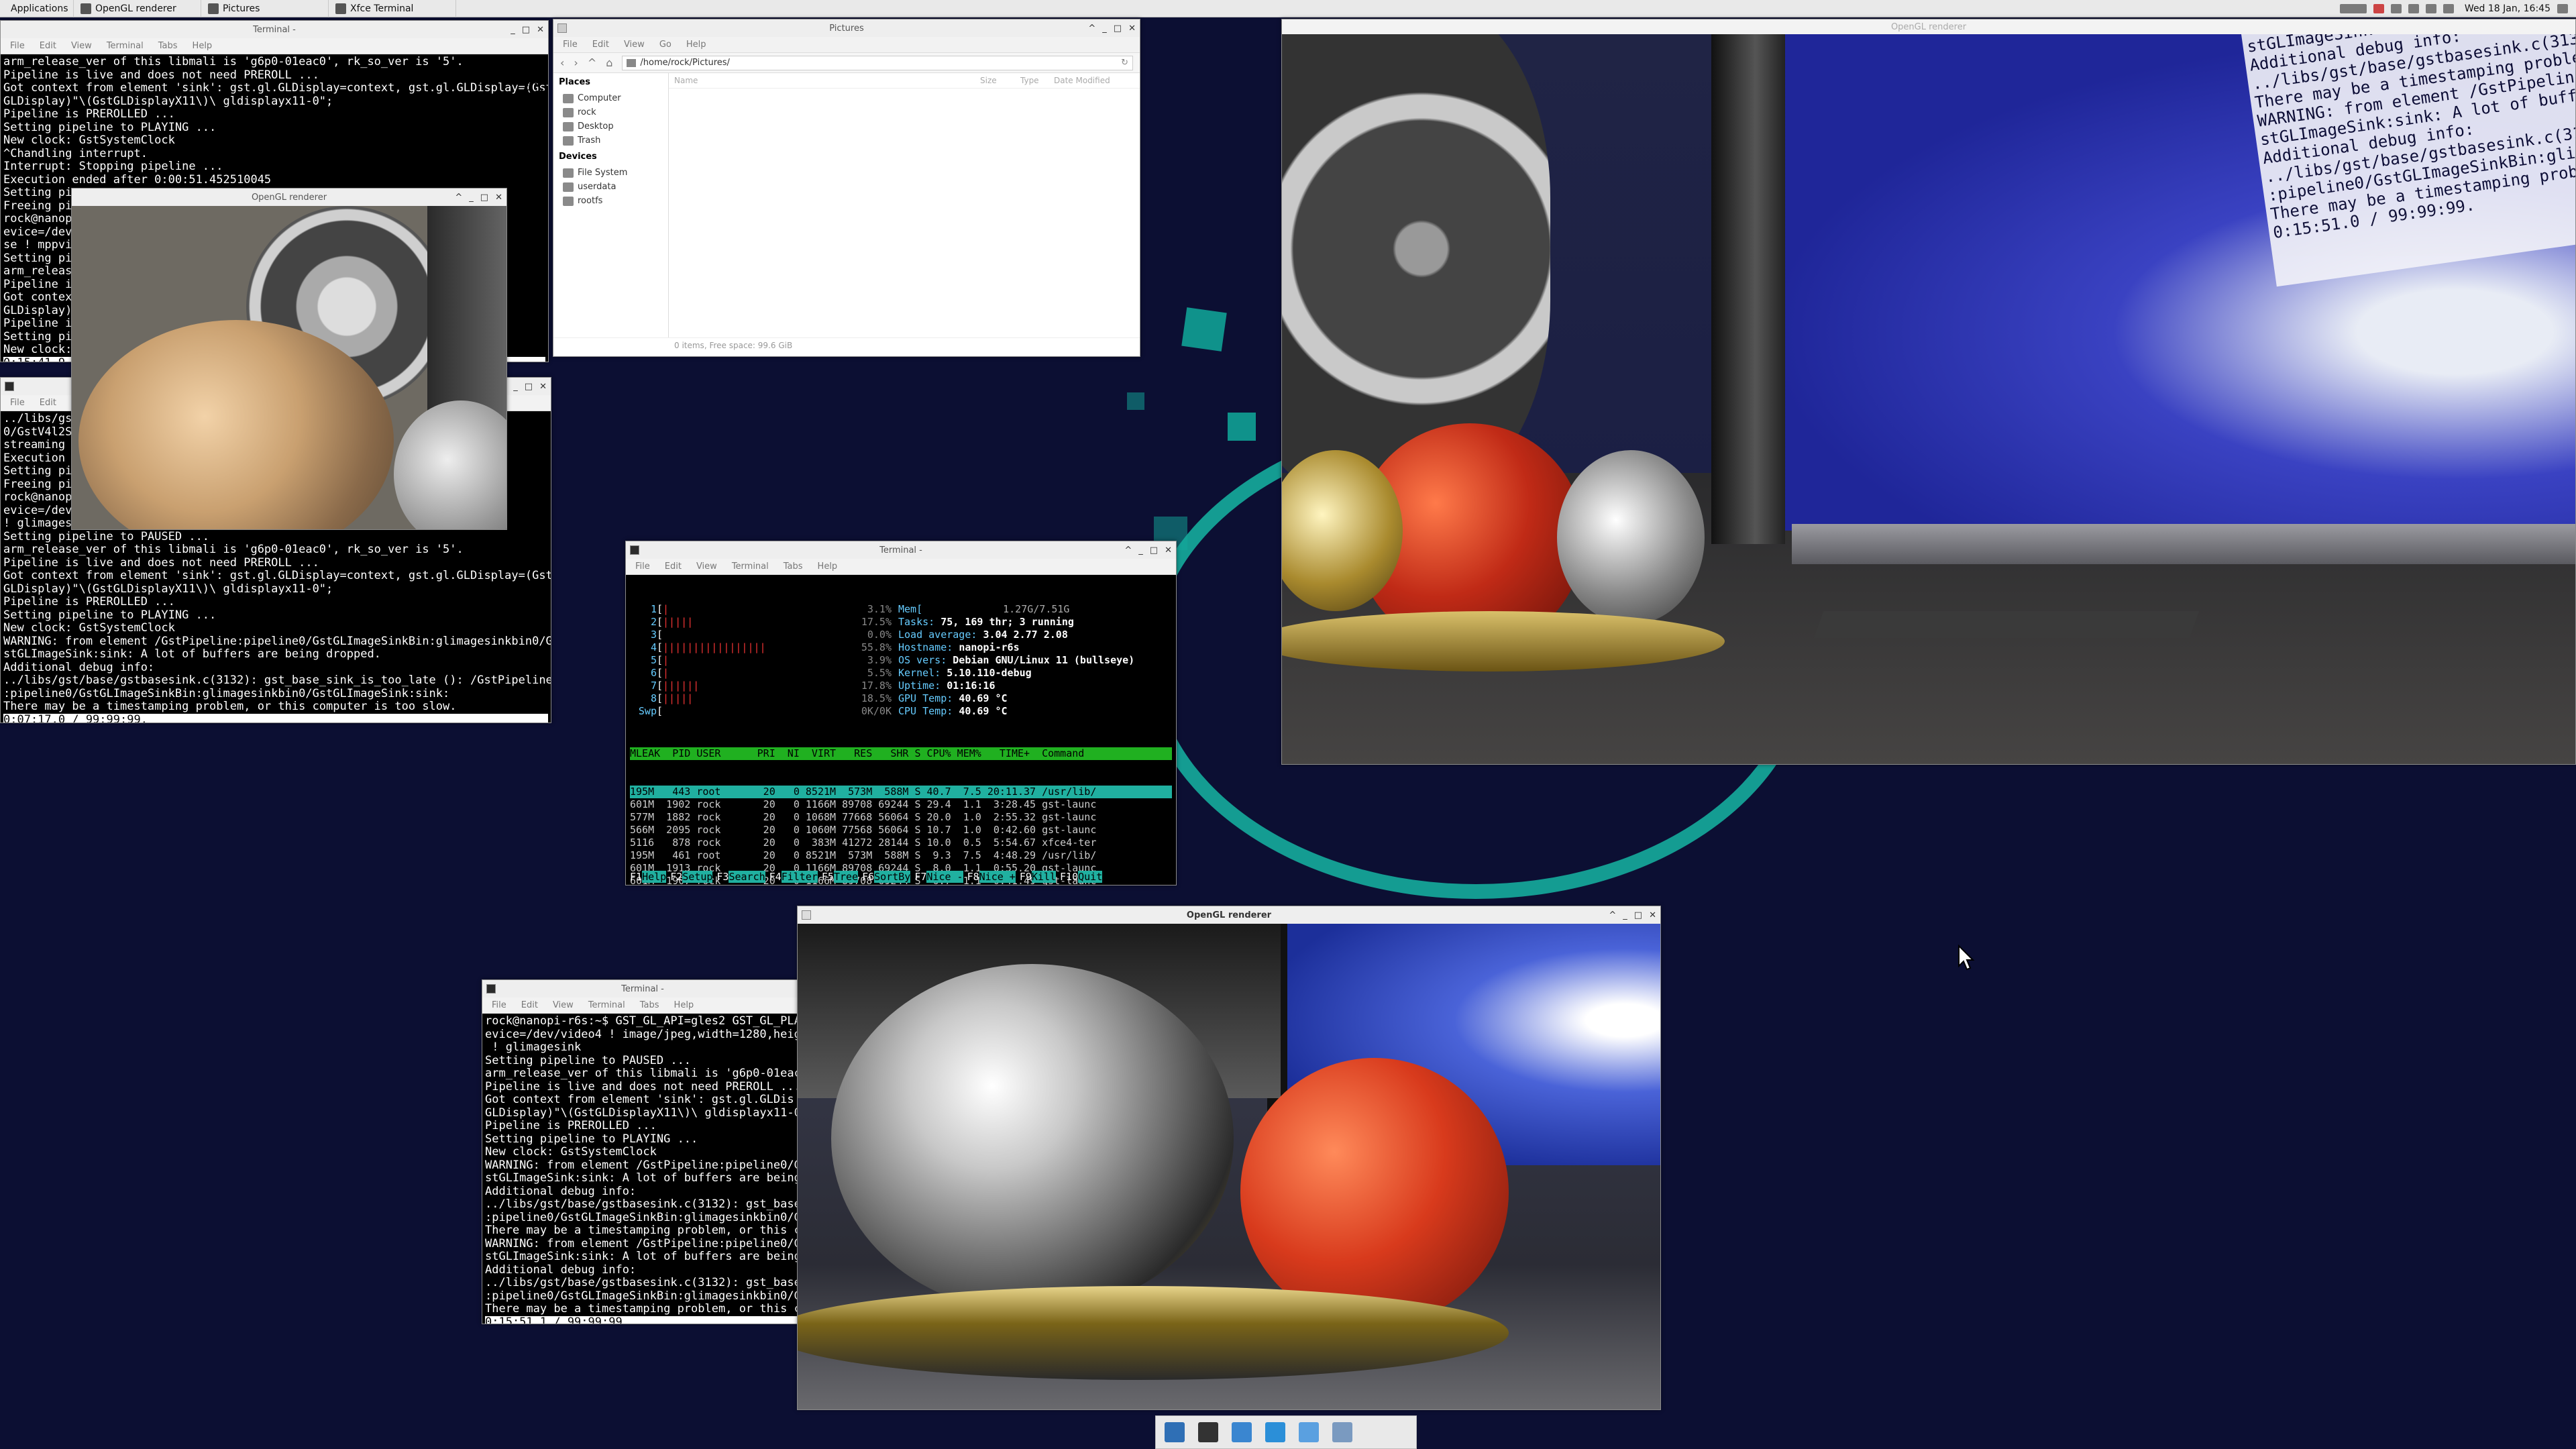 This screenshot has width=2576, height=1449. What do you see at coordinates (611, 98) in the screenshot?
I see `sidebar-item-computer: Computer` at bounding box center [611, 98].